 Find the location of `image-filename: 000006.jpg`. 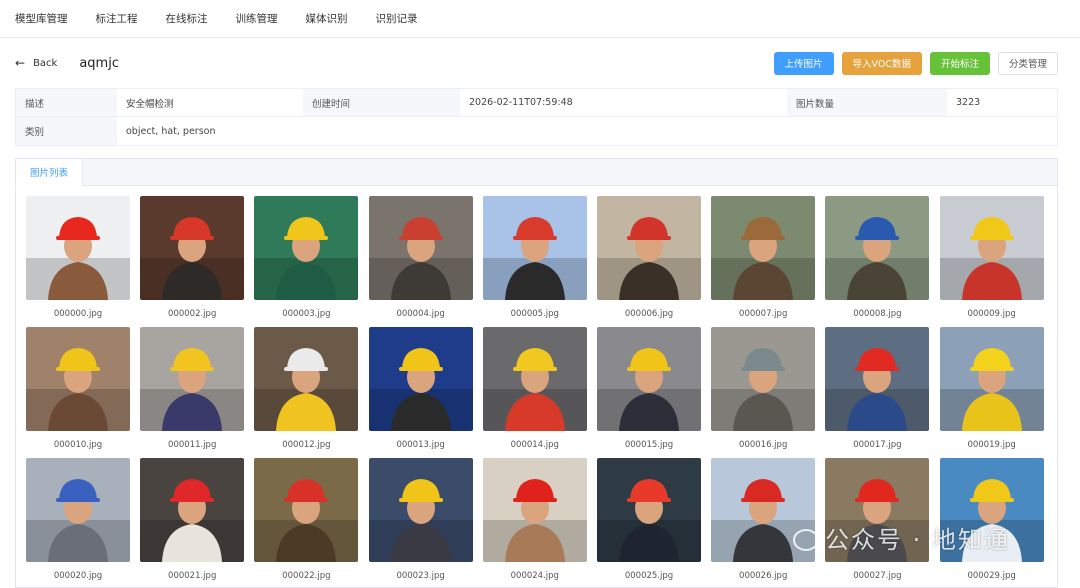

image-filename: 000006.jpg is located at coordinates (649, 314).